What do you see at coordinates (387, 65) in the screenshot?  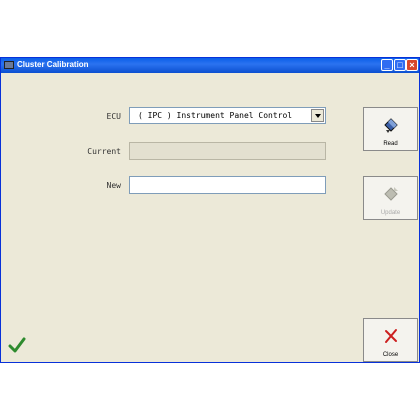 I see `minimize-button: _` at bounding box center [387, 65].